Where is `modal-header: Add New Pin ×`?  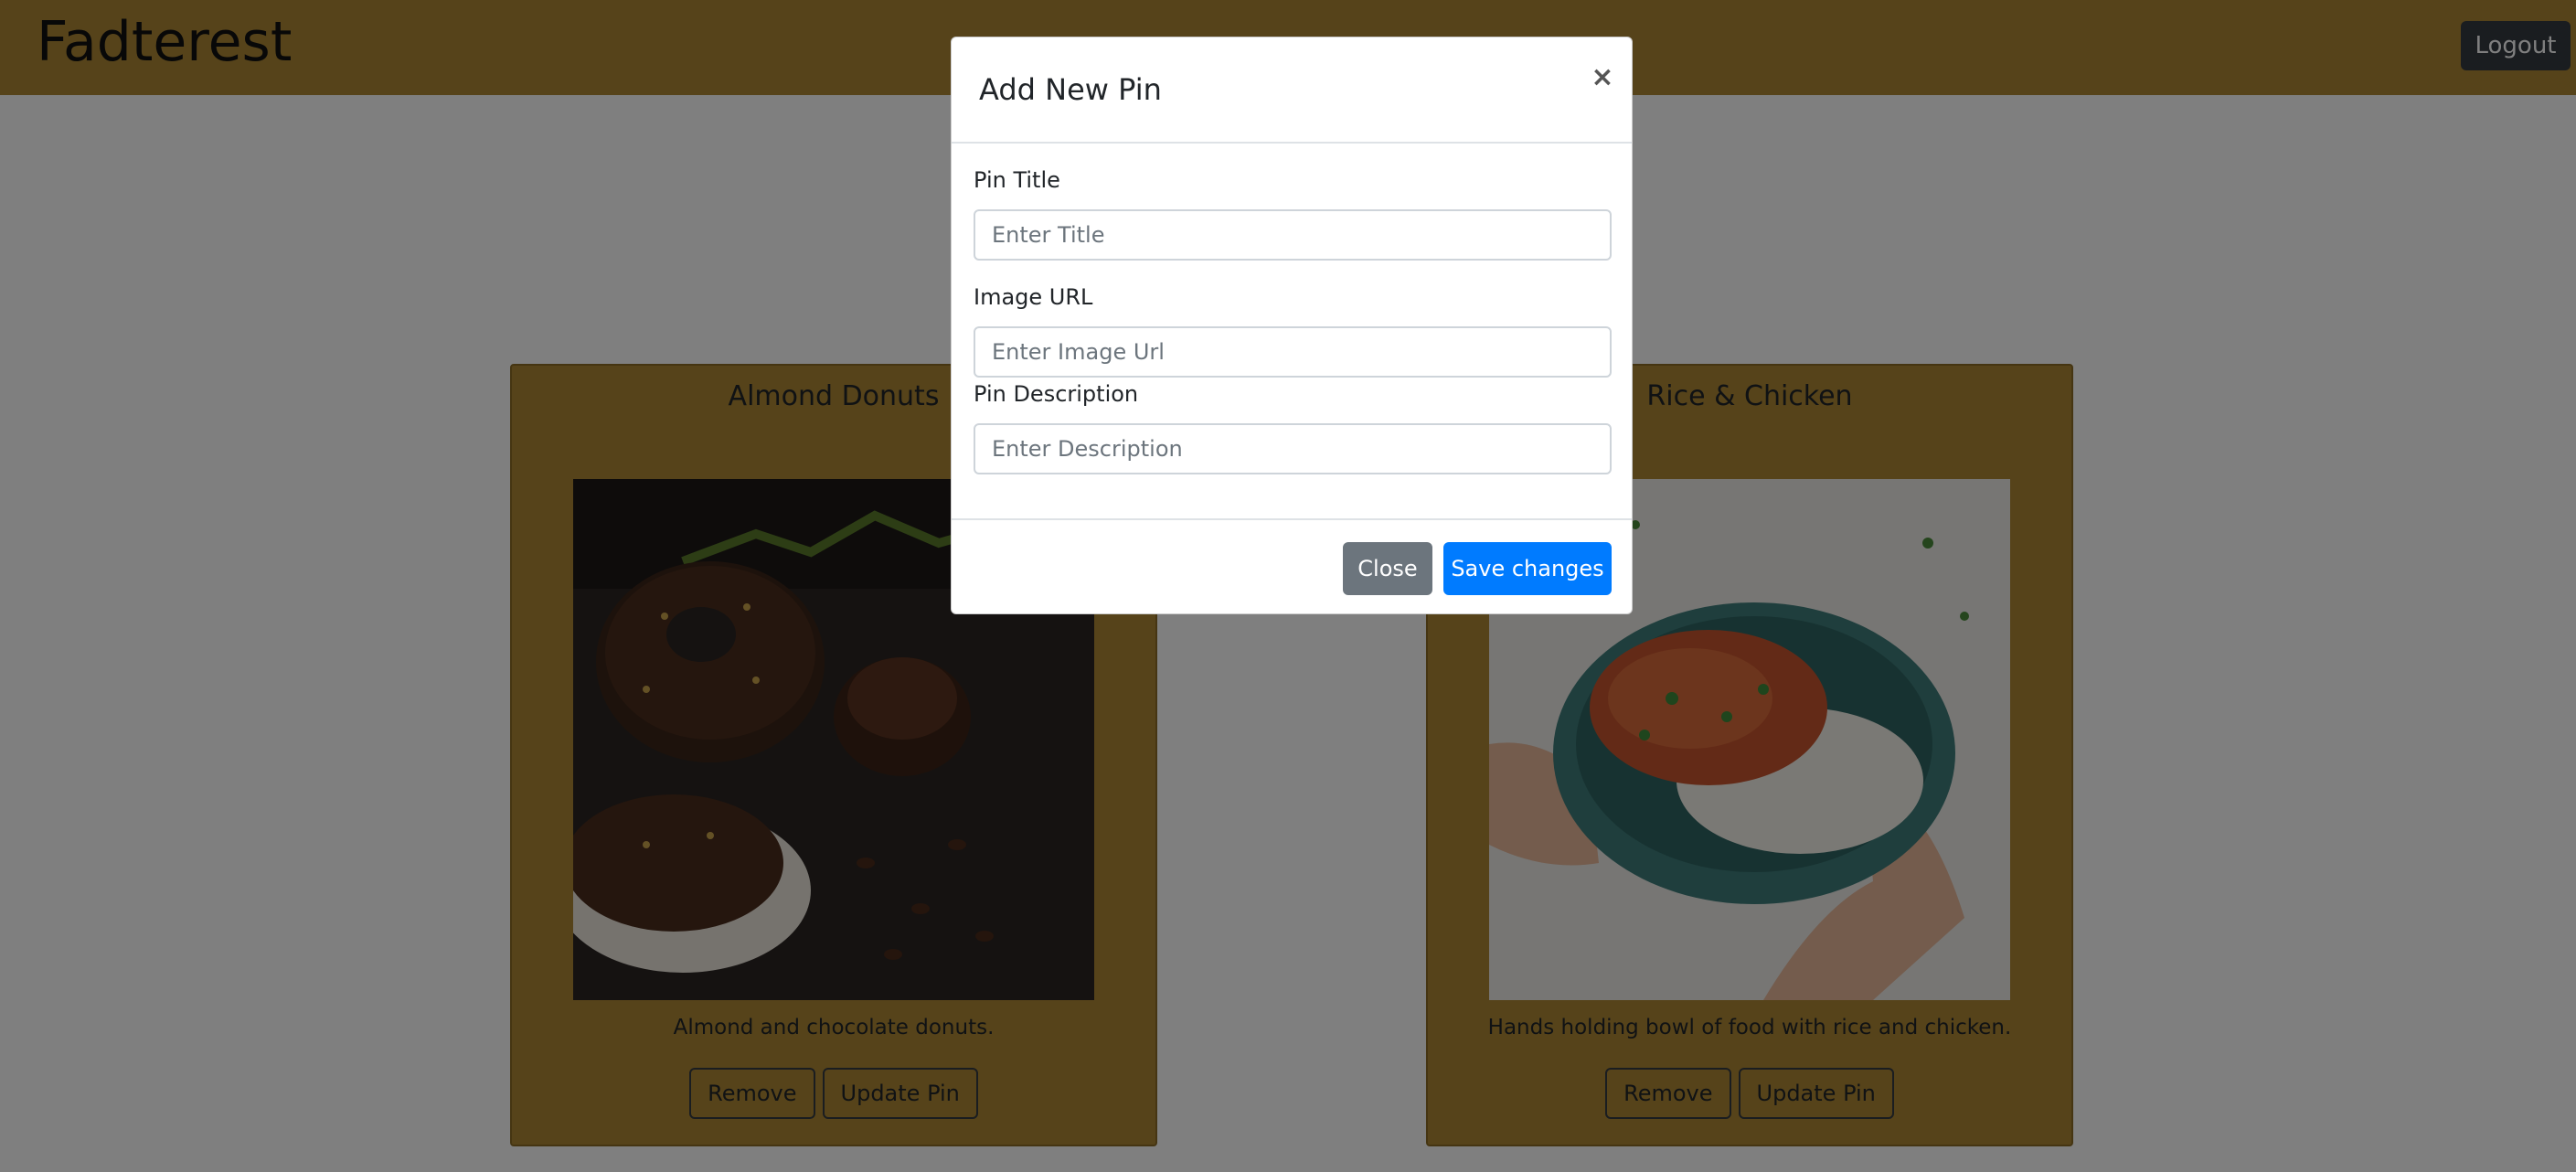 modal-header: Add New Pin × is located at coordinates (1292, 90).